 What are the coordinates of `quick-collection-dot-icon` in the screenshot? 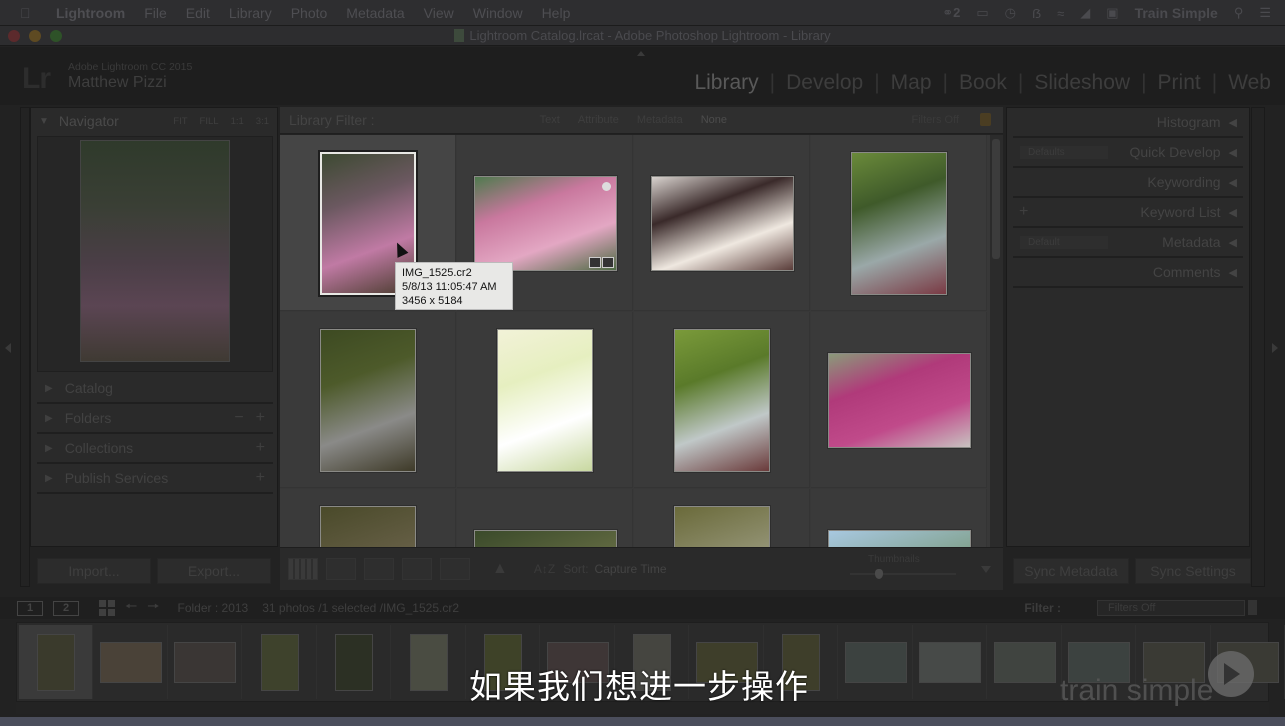 It's located at (606, 186).